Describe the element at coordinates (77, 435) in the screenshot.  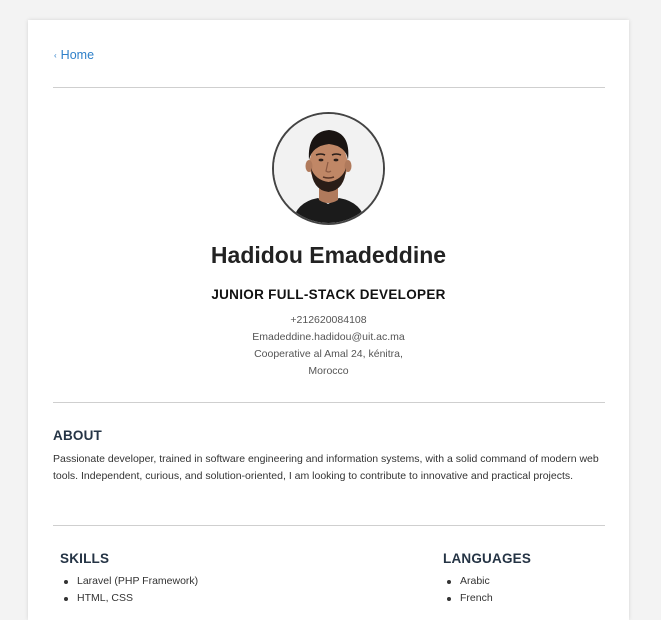
I see `about-heading: ABOUT` at that location.